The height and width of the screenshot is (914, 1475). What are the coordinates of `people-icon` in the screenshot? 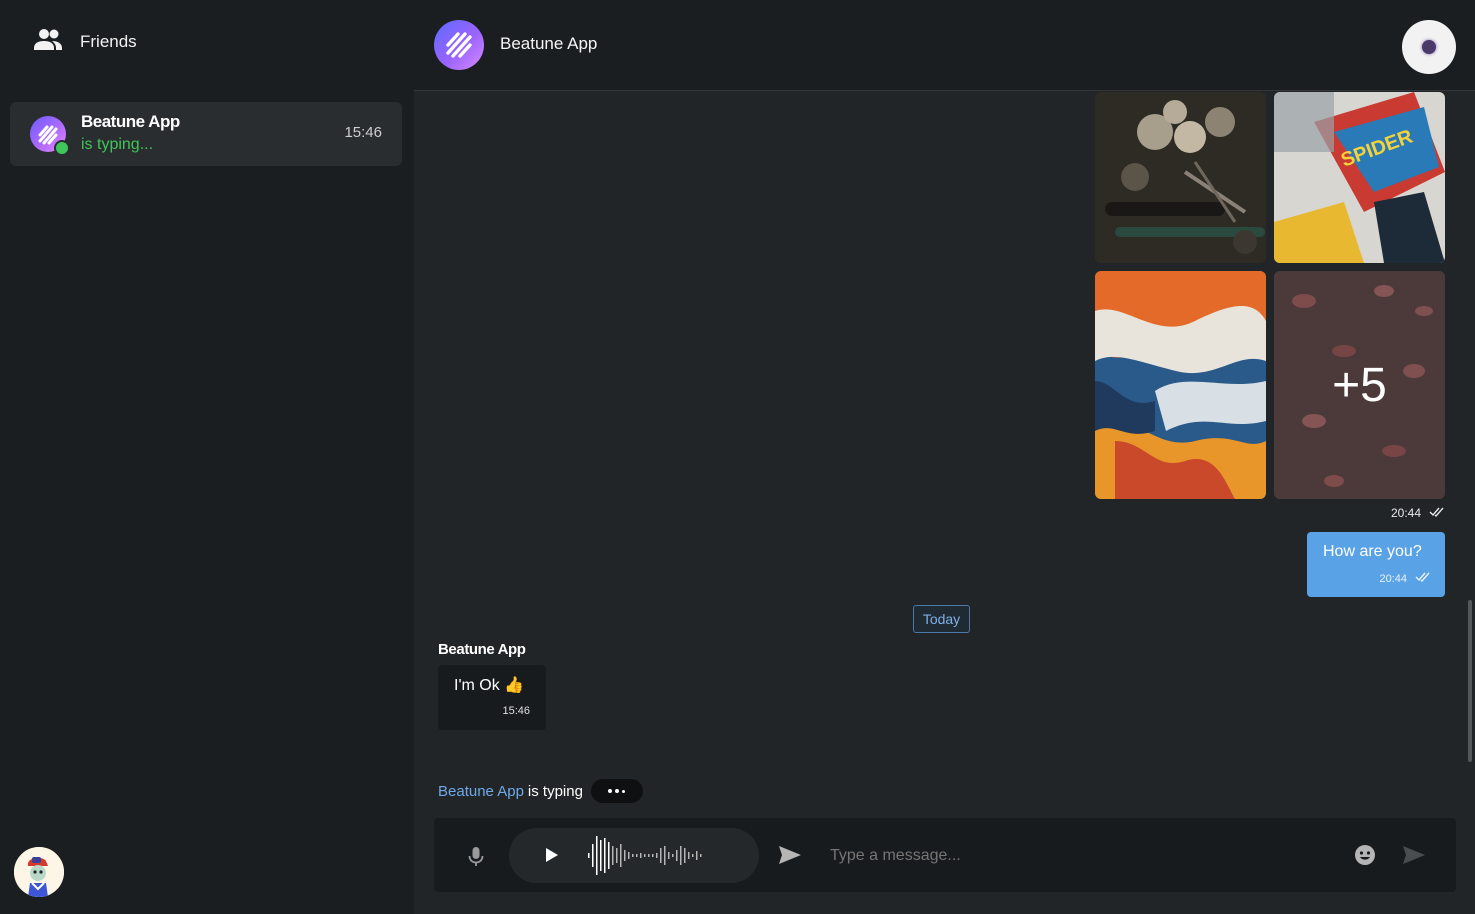 It's located at (48, 41).